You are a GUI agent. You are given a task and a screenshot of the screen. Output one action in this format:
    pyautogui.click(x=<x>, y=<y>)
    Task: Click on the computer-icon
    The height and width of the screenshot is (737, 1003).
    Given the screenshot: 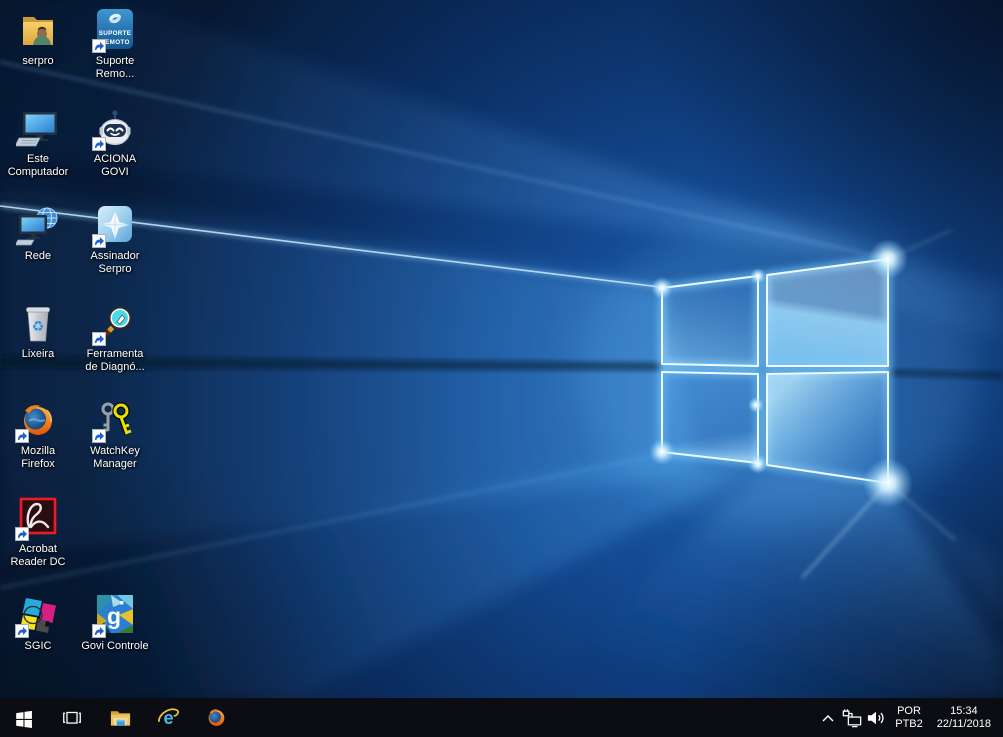 What is the action you would take?
    pyautogui.click(x=38, y=128)
    